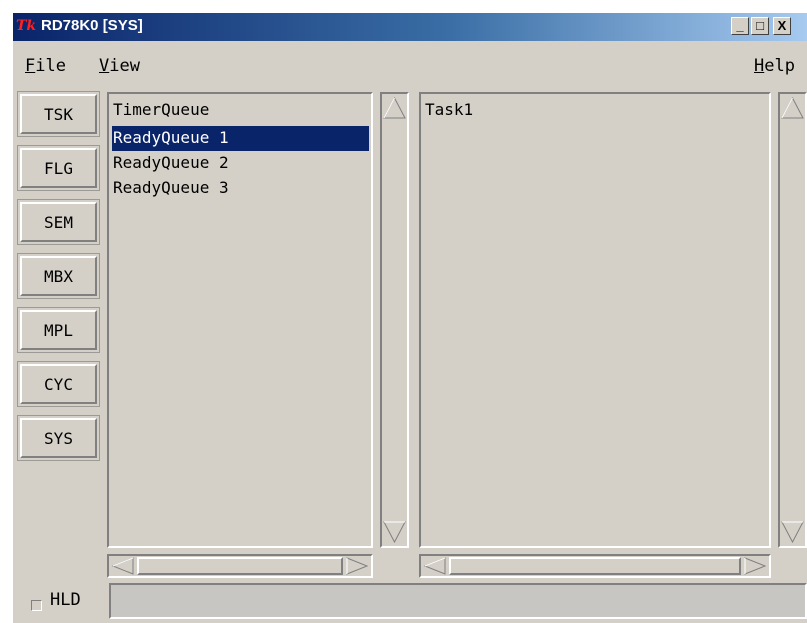 The image size is (807, 623). What do you see at coordinates (594, 110) in the screenshot?
I see `list-item: Task1` at bounding box center [594, 110].